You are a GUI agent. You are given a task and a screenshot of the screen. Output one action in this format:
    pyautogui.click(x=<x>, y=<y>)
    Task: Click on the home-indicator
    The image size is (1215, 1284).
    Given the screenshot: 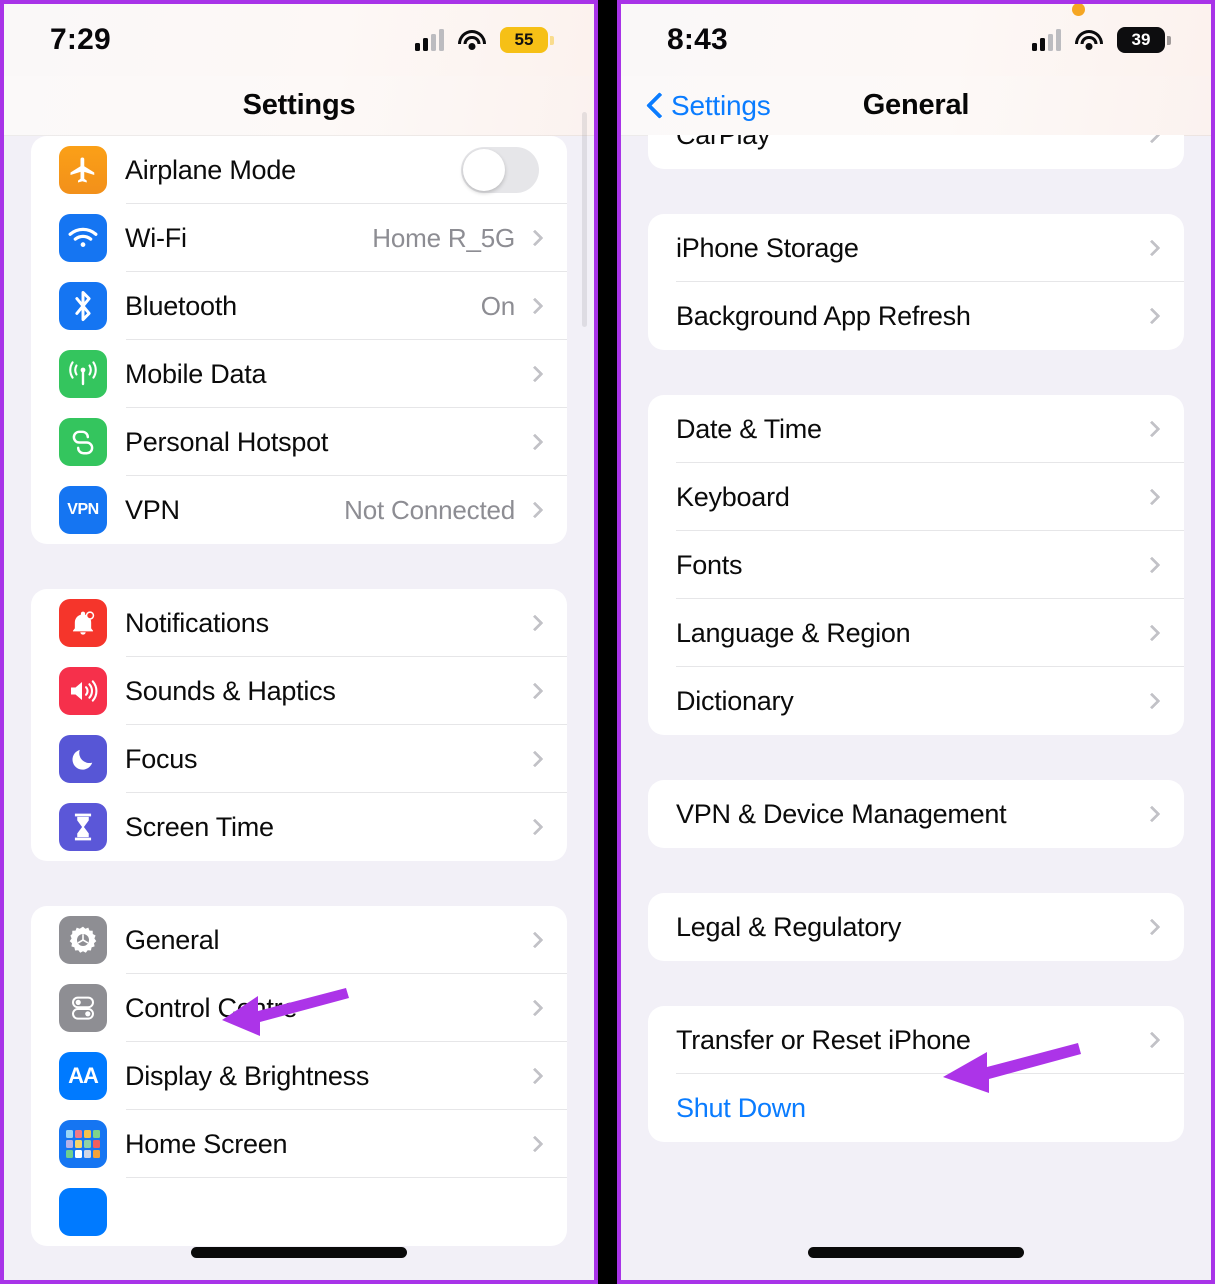 What is the action you would take?
    pyautogui.click(x=299, y=1252)
    